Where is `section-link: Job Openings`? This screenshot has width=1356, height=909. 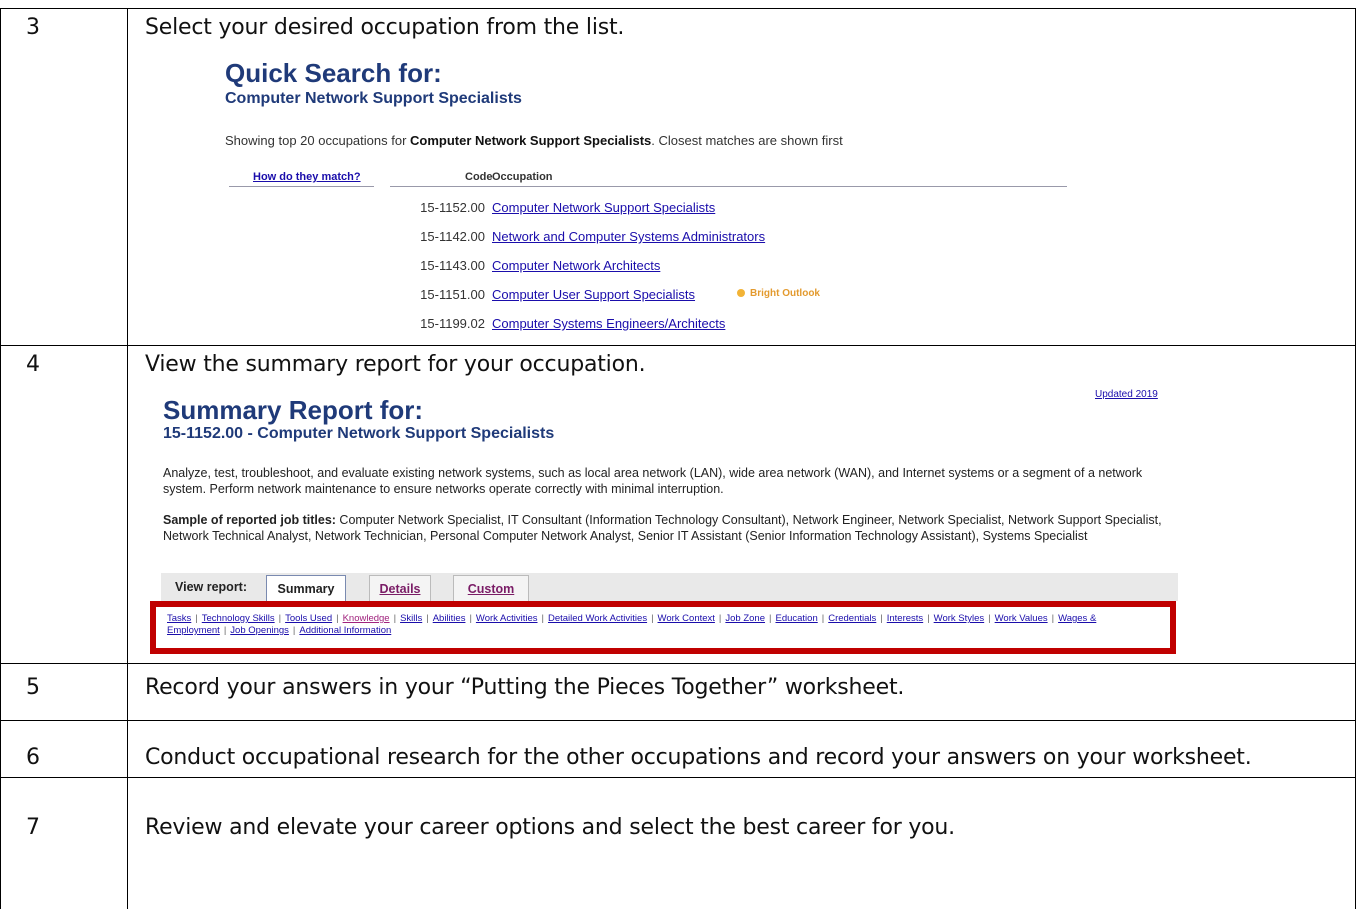 section-link: Job Openings is located at coordinates (259, 630).